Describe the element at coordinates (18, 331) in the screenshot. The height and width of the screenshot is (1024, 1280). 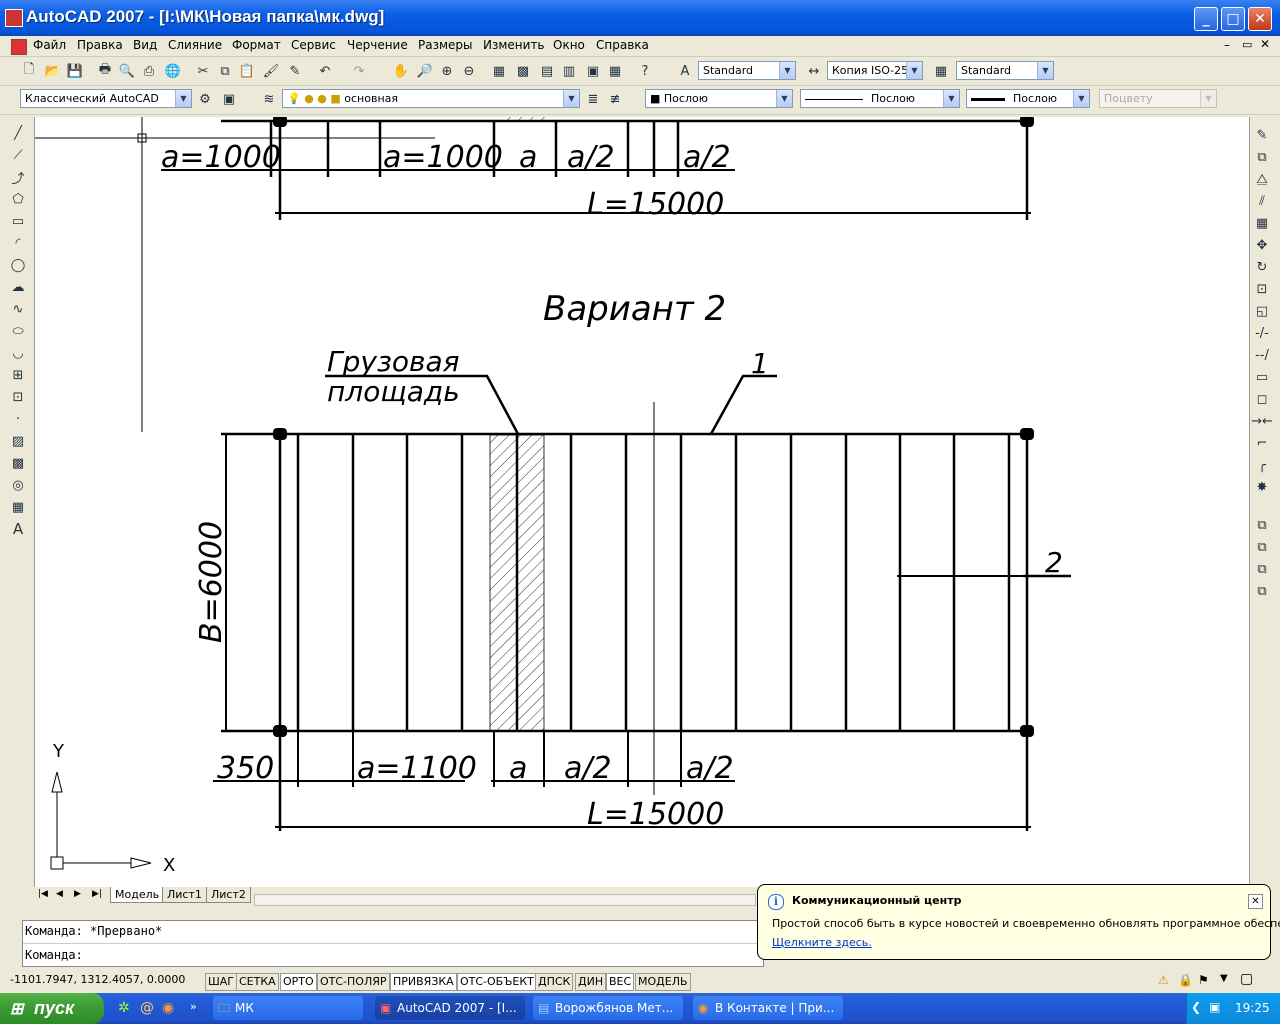
I see `ellipse-icon: ⬭` at that location.